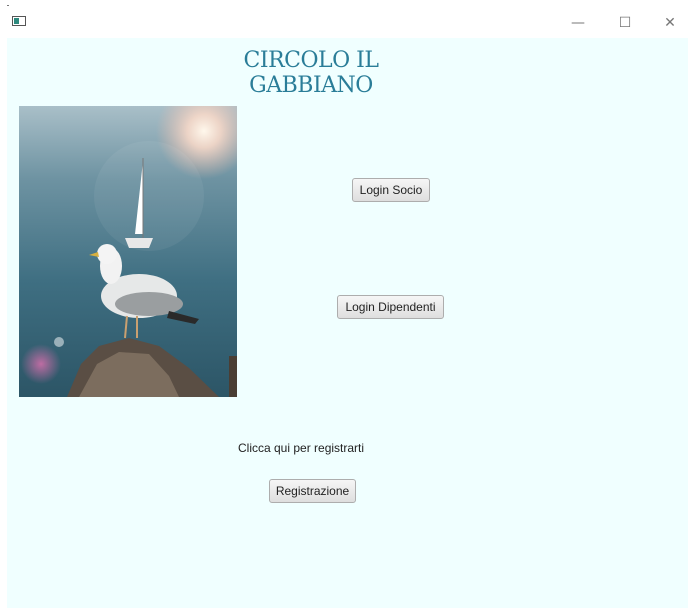 This screenshot has height=608, width=688. I want to click on maximize-button: ☐, so click(625, 23).